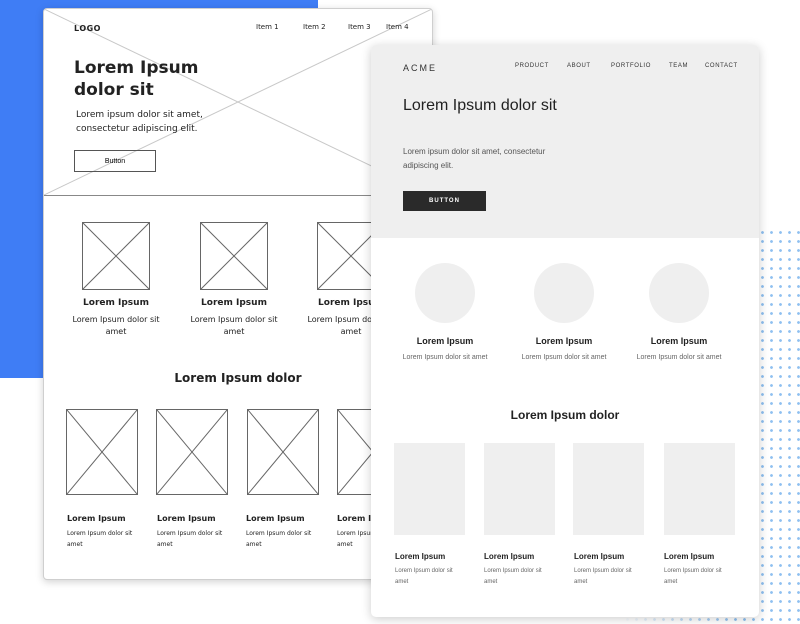  What do you see at coordinates (532, 66) in the screenshot?
I see `clean-nav-product: PRODUCT` at bounding box center [532, 66].